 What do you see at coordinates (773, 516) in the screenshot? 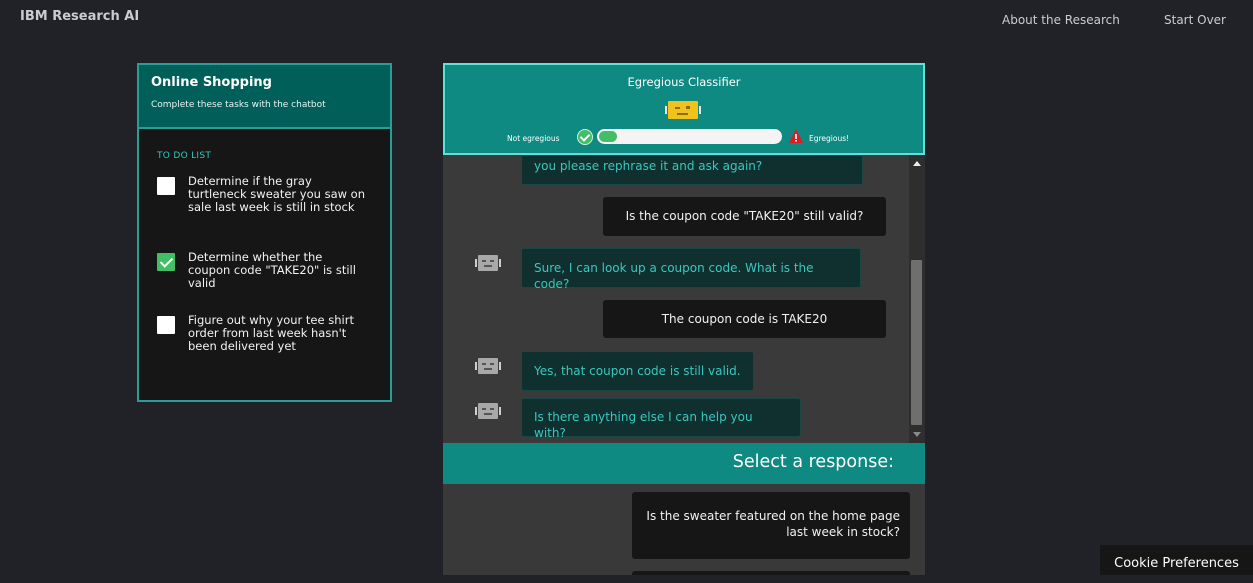
I see `response-option-line: Is the sweater featured on the home page` at bounding box center [773, 516].